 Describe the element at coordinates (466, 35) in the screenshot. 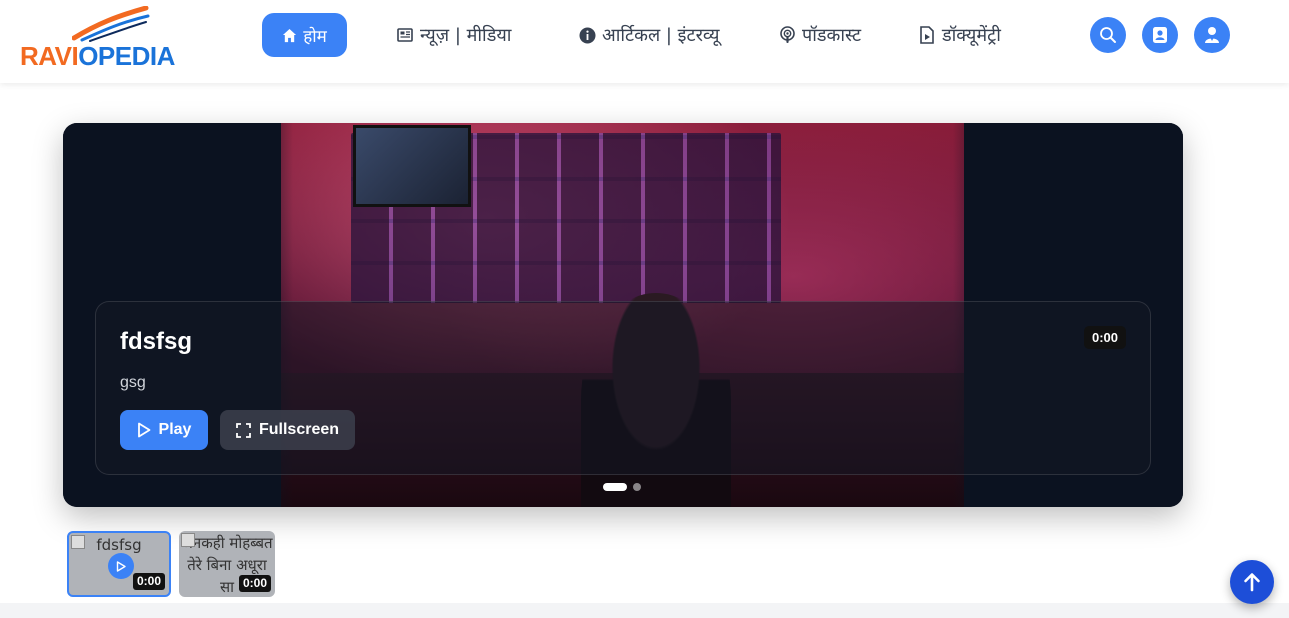

I see `nav-news-label: न्यूज़ | मीडिया` at that location.